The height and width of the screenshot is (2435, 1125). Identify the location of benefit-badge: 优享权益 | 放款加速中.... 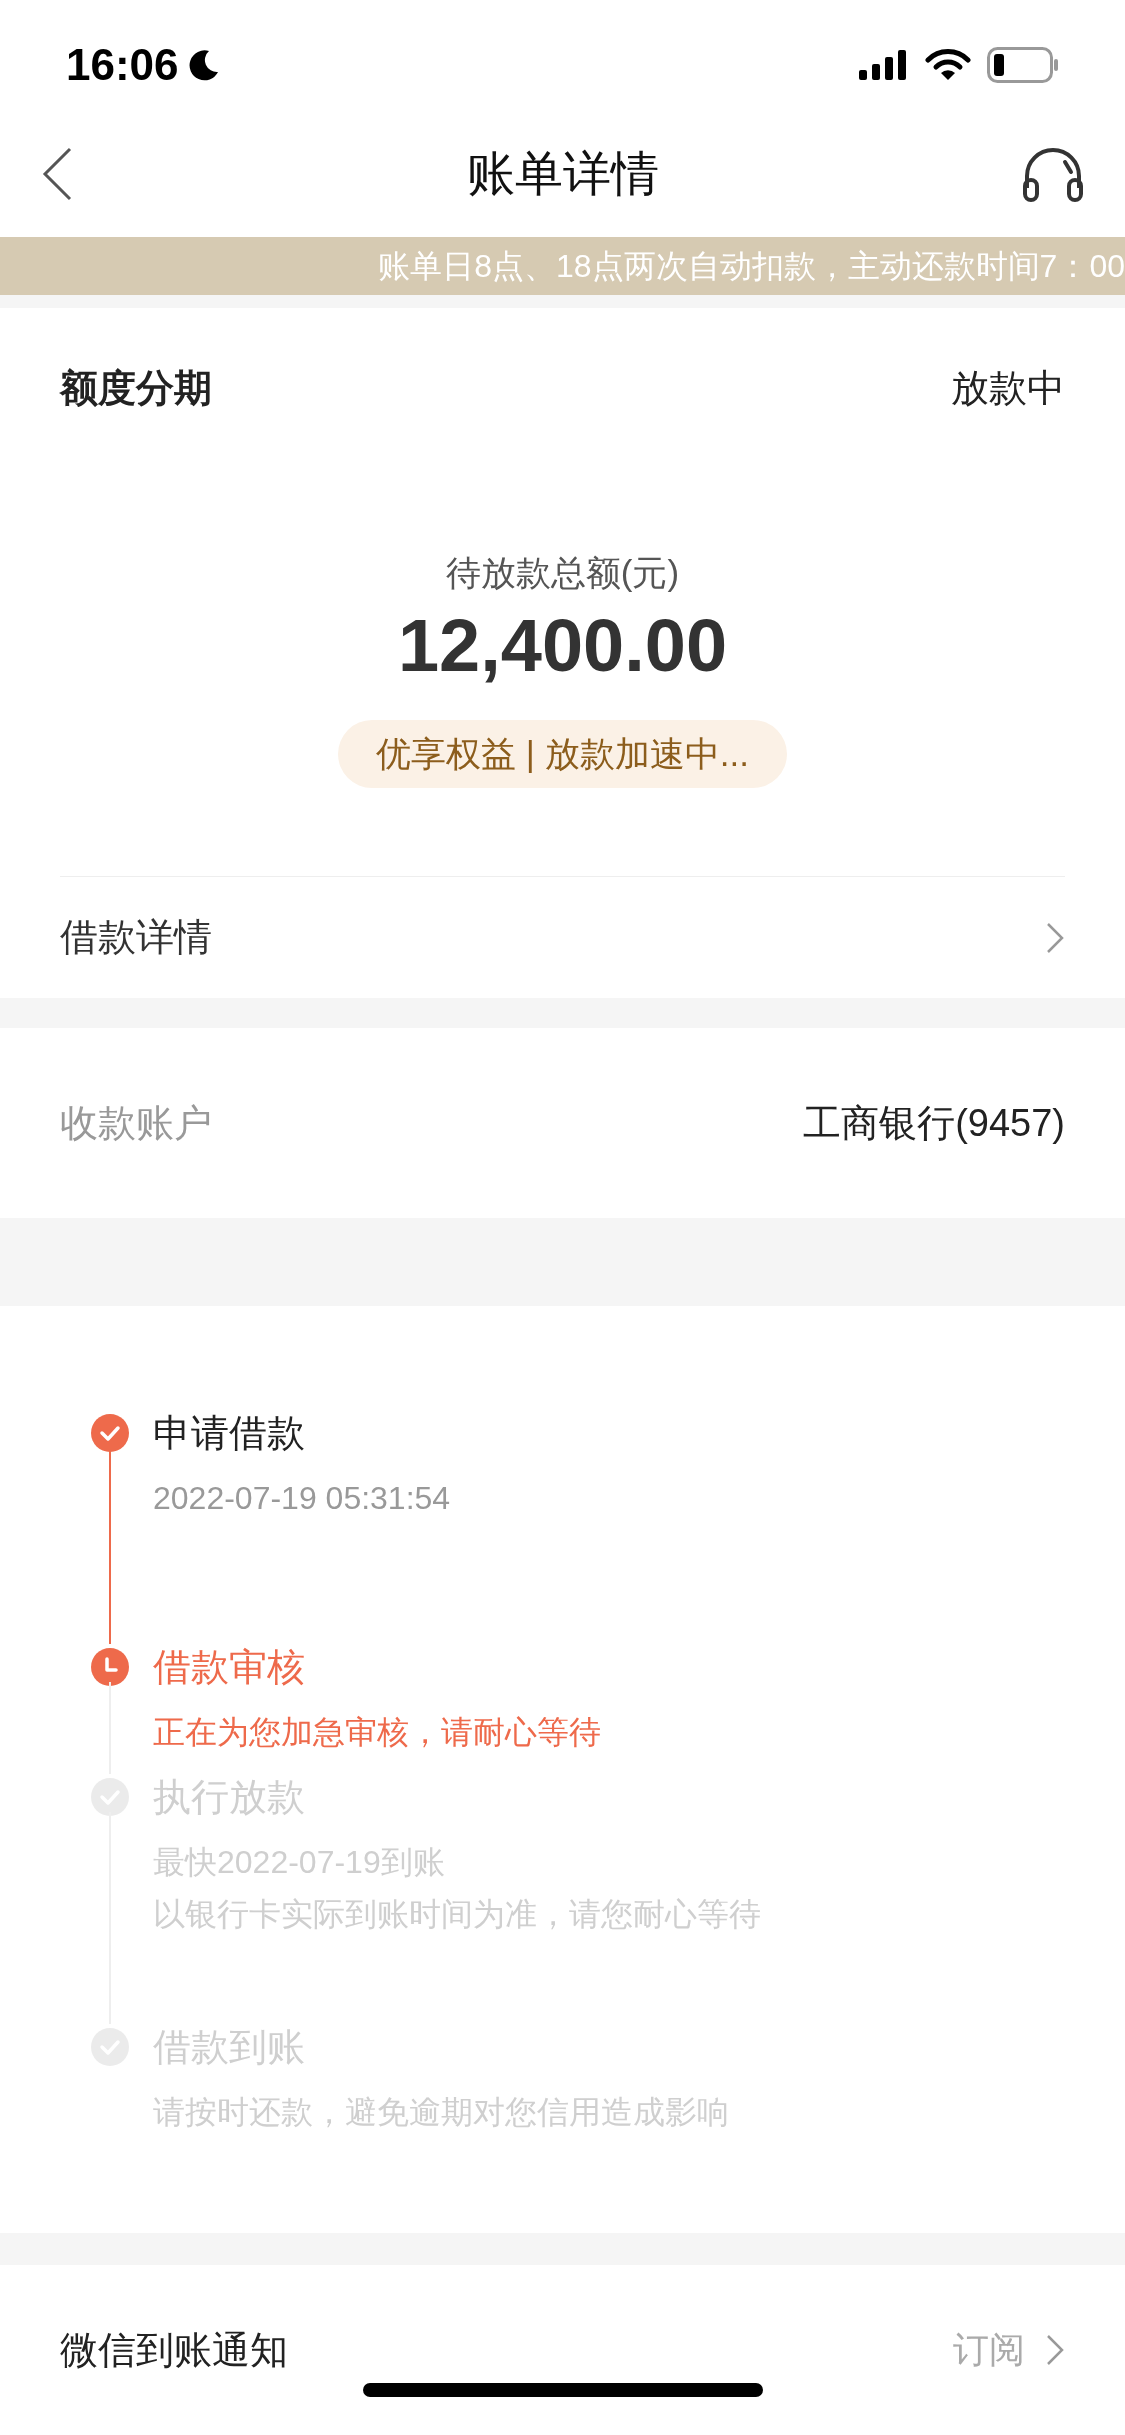
(562, 754).